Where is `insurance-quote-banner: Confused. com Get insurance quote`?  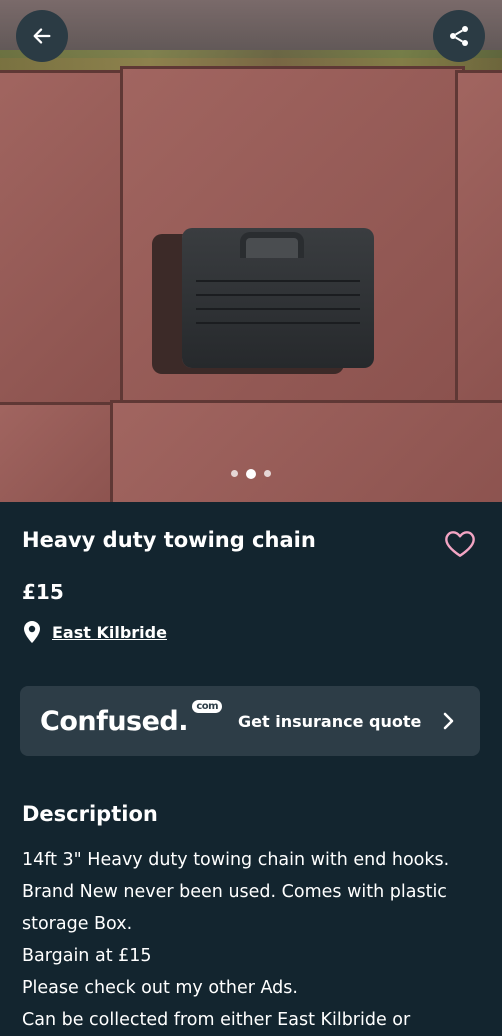 insurance-quote-banner: Confused. com Get insurance quote is located at coordinates (250, 721).